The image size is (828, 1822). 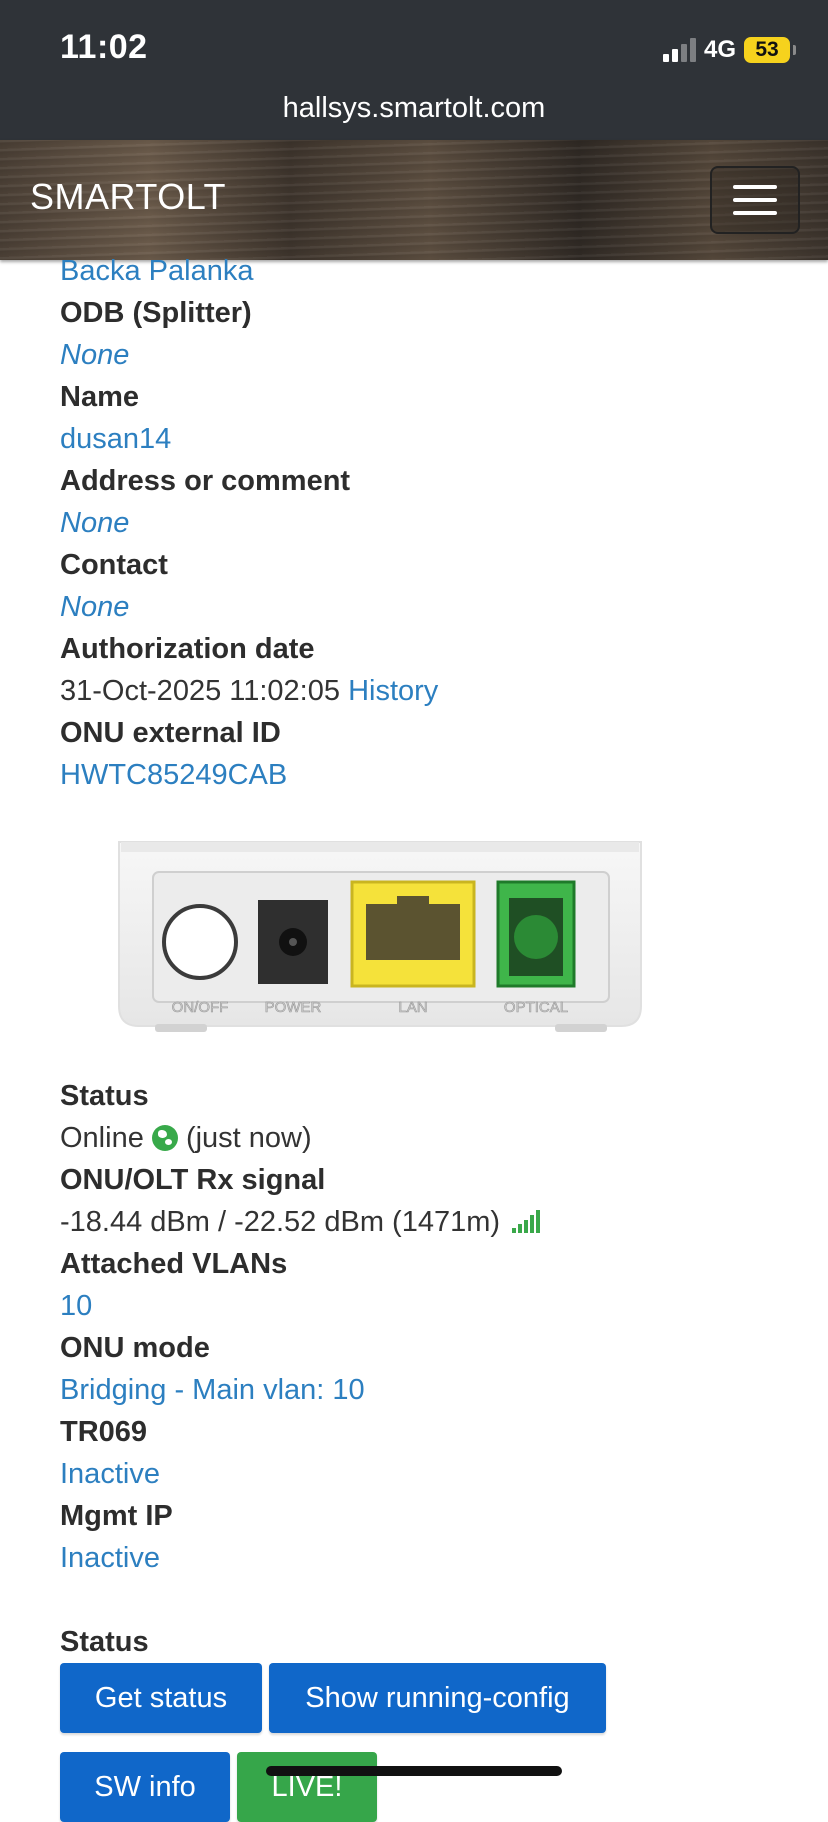 I want to click on site-navbar: SMARTOLT, so click(x=414, y=200).